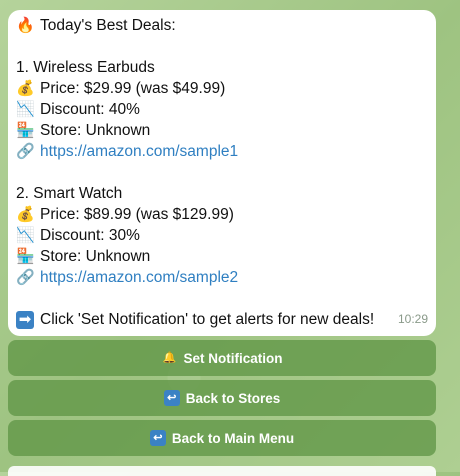 The height and width of the screenshot is (476, 460). I want to click on deal-link-row: 🔗 https://amazon.com/sample2, so click(222, 277).